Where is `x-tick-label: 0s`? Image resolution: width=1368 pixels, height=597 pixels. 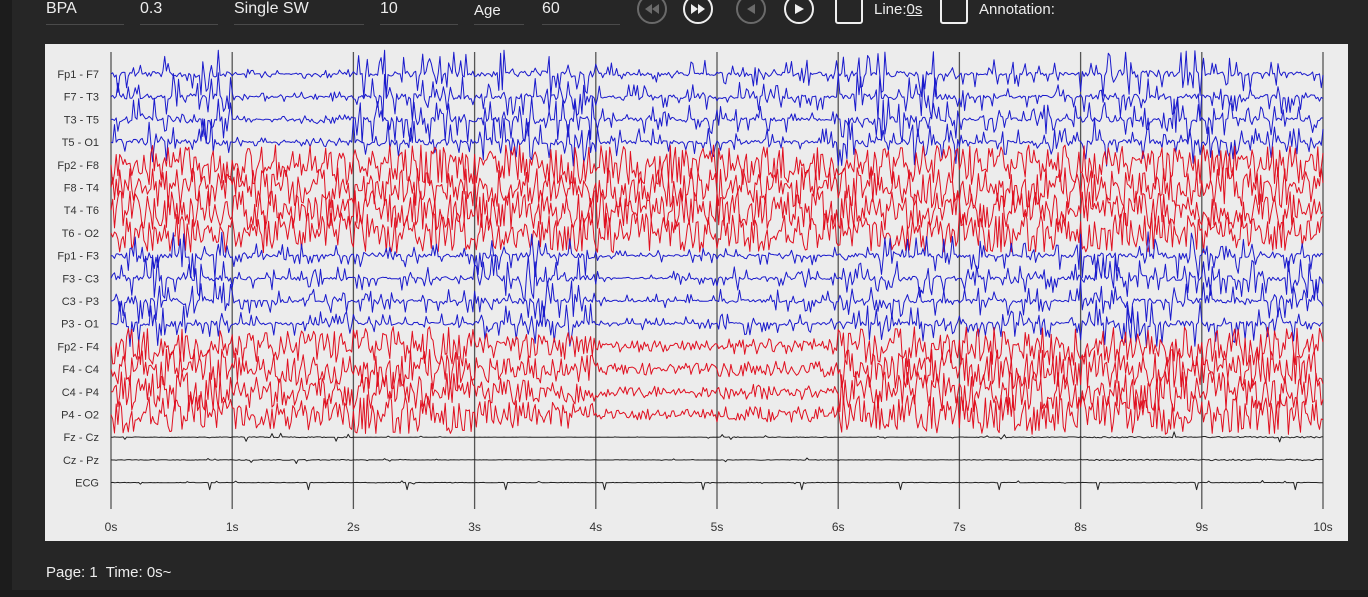 x-tick-label: 0s is located at coordinates (111, 527).